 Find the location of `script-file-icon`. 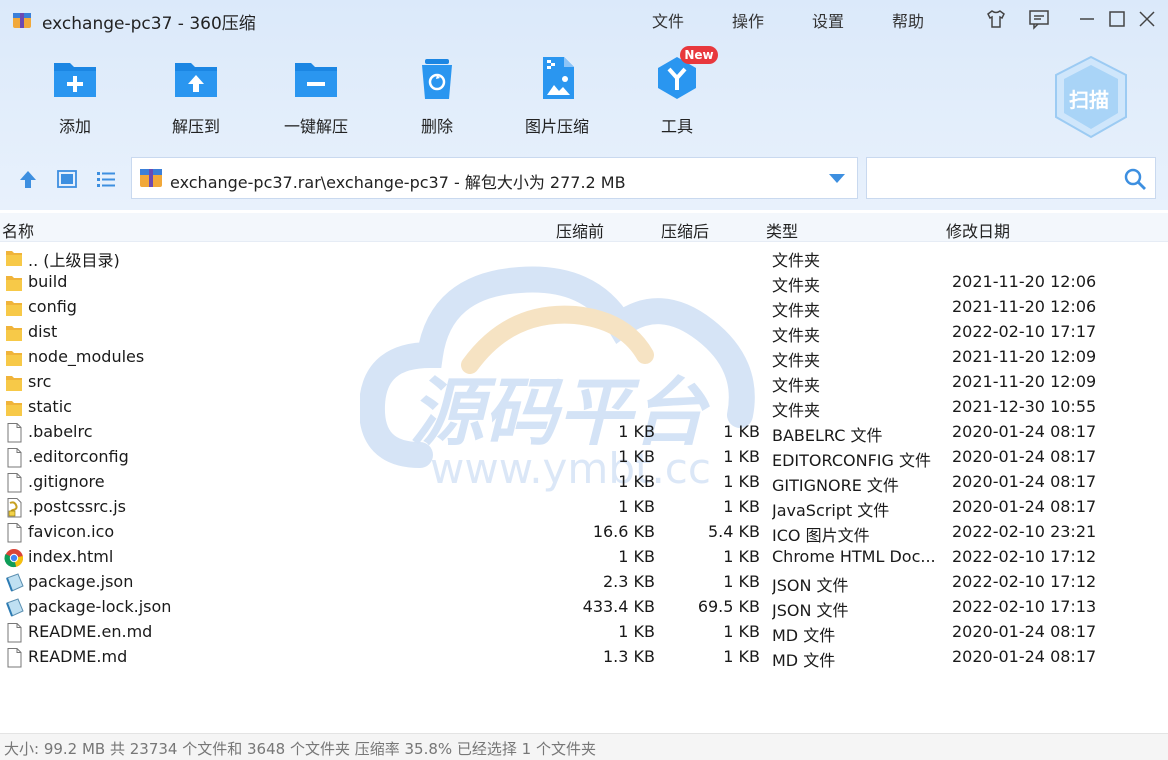

script-file-icon is located at coordinates (14, 508).